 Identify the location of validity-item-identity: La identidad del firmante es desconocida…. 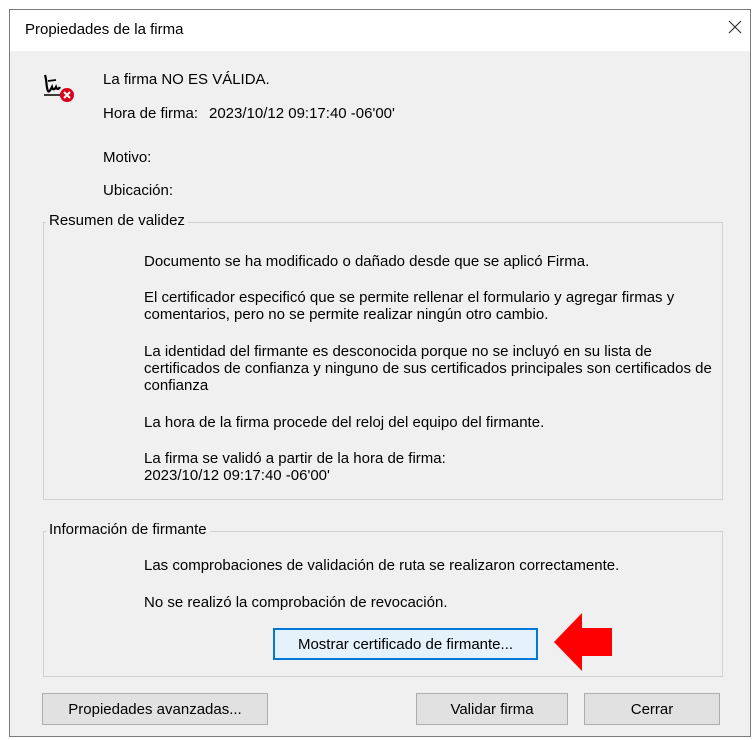
(428, 368).